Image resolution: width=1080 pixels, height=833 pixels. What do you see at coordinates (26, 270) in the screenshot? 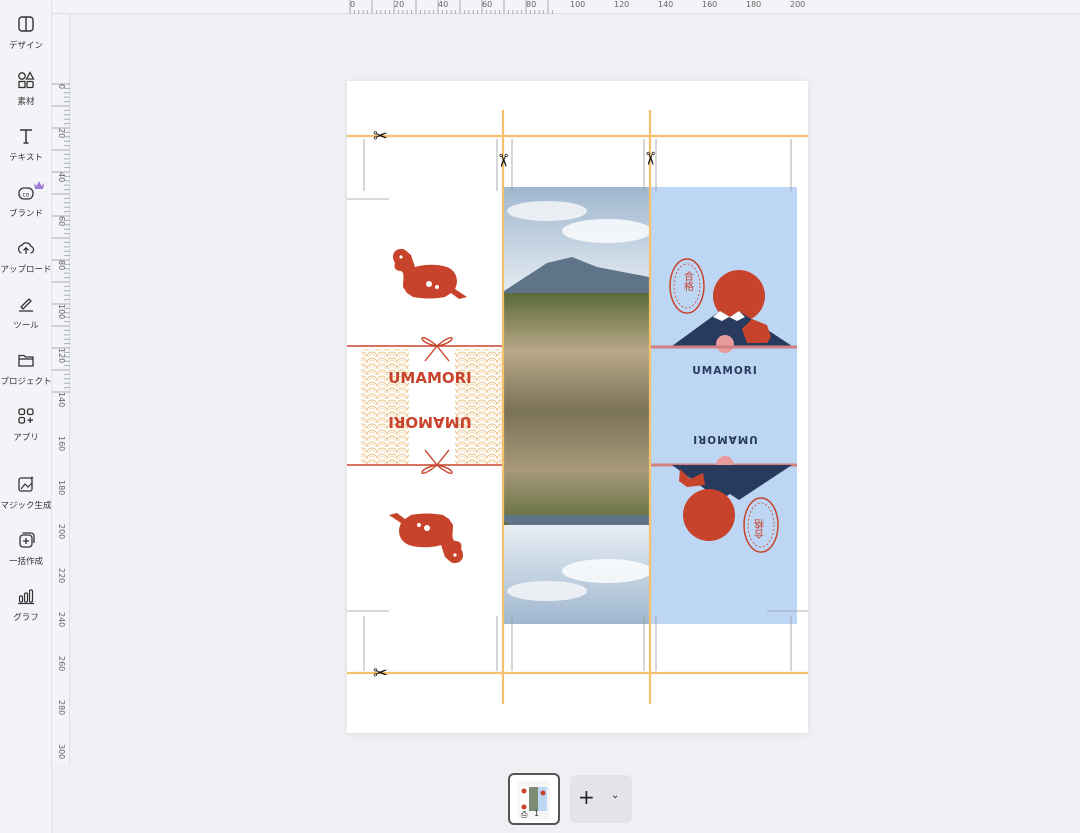
I see `sidebar-item-label: アップロード` at bounding box center [26, 270].